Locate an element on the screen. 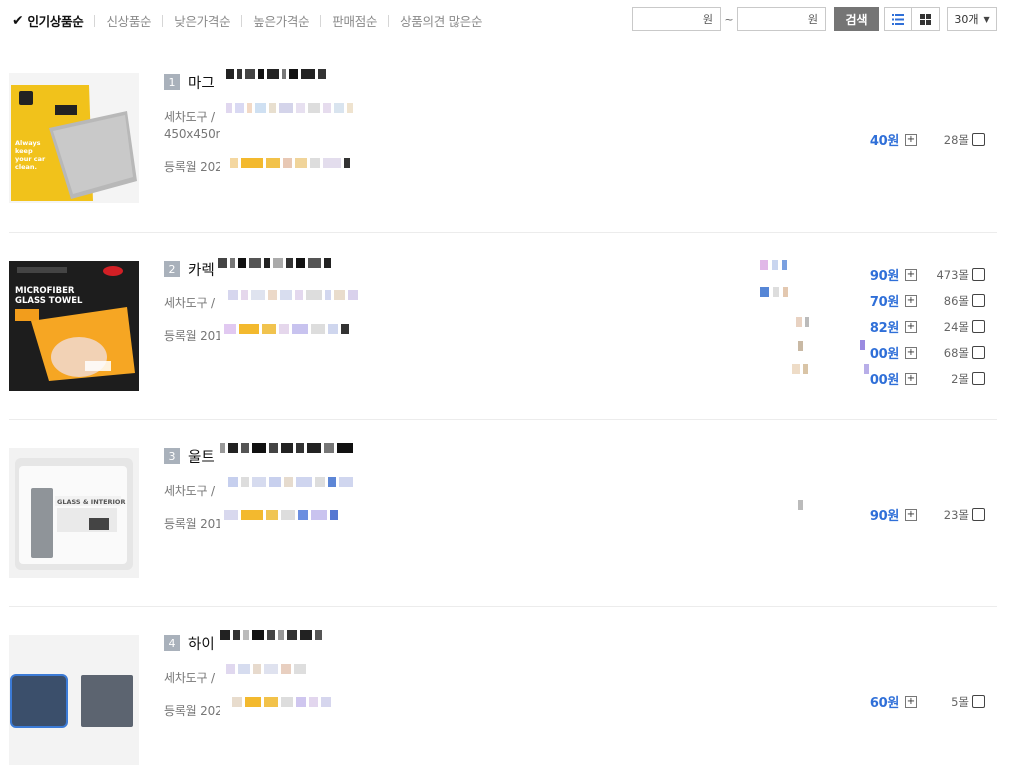  product-thumbnail is located at coordinates (74, 700).